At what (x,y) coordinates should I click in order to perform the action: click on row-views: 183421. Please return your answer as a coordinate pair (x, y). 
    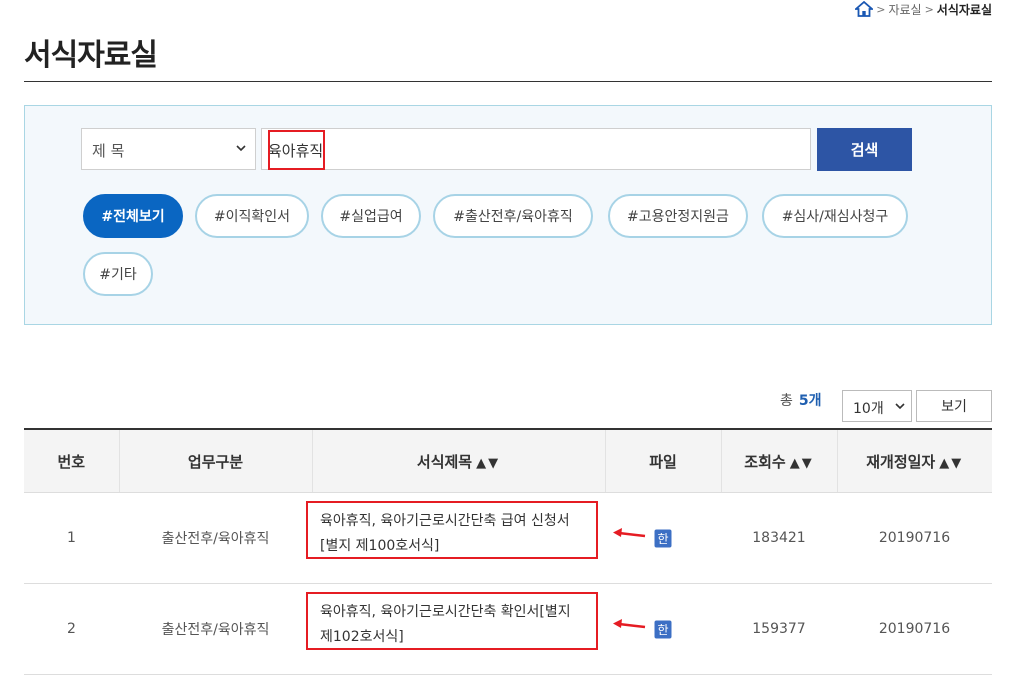
    Looking at the image, I should click on (779, 538).